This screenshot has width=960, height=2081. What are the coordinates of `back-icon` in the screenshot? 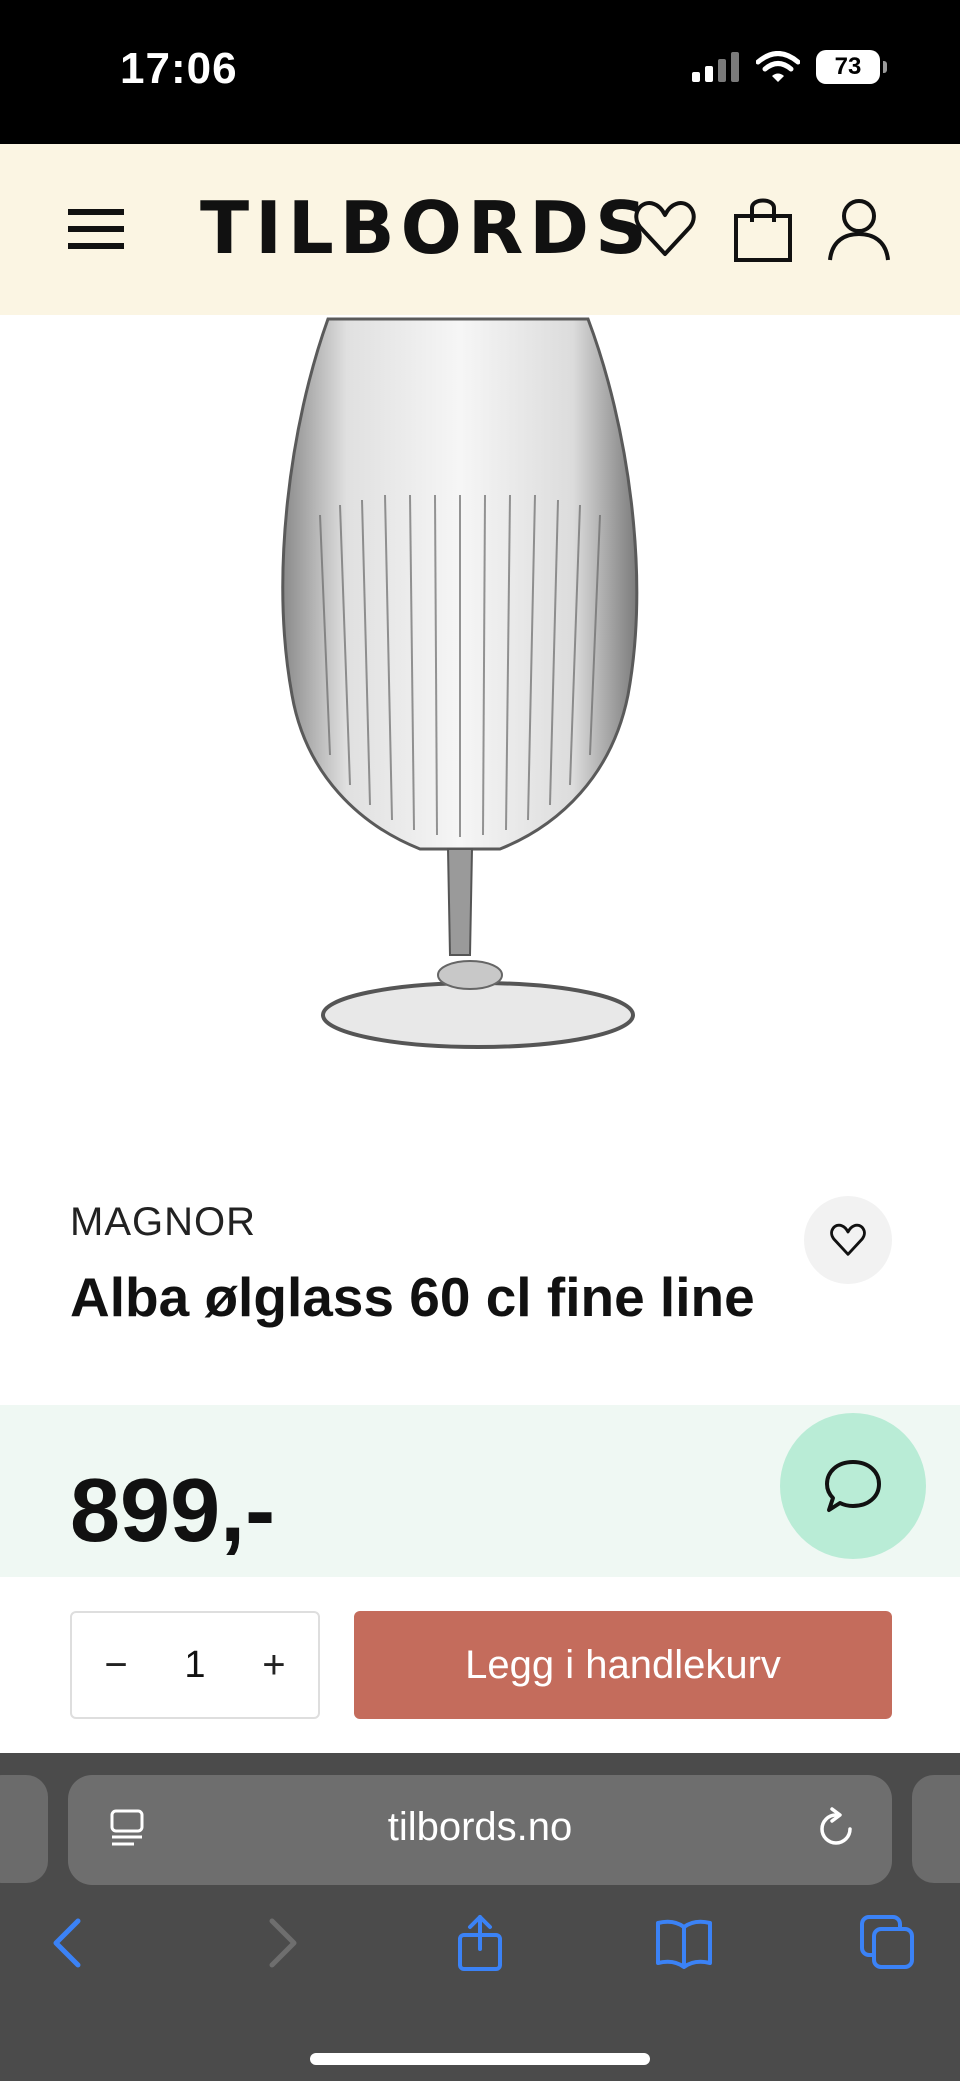 It's located at (70, 1943).